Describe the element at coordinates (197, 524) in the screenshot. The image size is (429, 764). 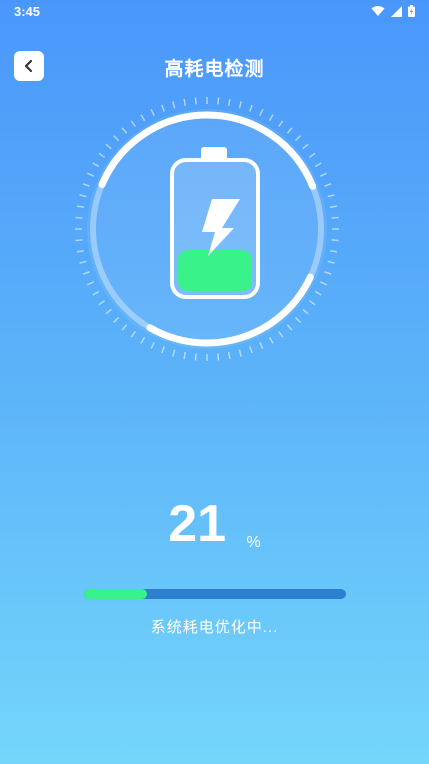
I see `percent-value: 21` at that location.